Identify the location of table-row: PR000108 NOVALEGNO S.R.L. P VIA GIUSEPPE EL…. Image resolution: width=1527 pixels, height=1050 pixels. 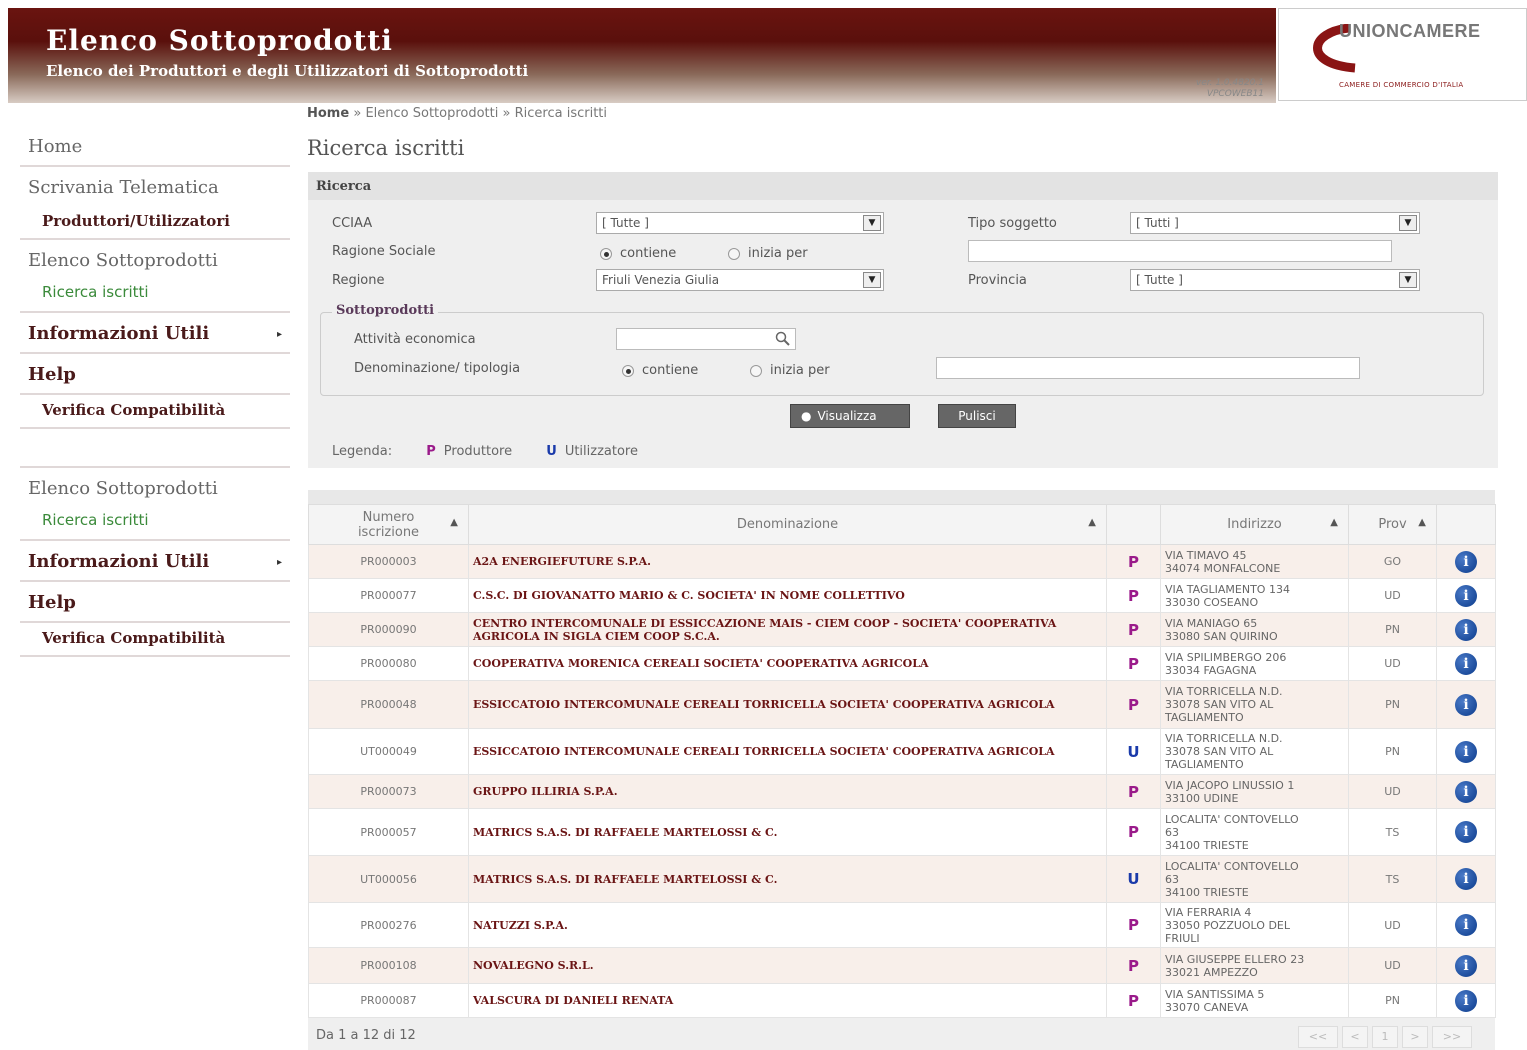
(902, 965).